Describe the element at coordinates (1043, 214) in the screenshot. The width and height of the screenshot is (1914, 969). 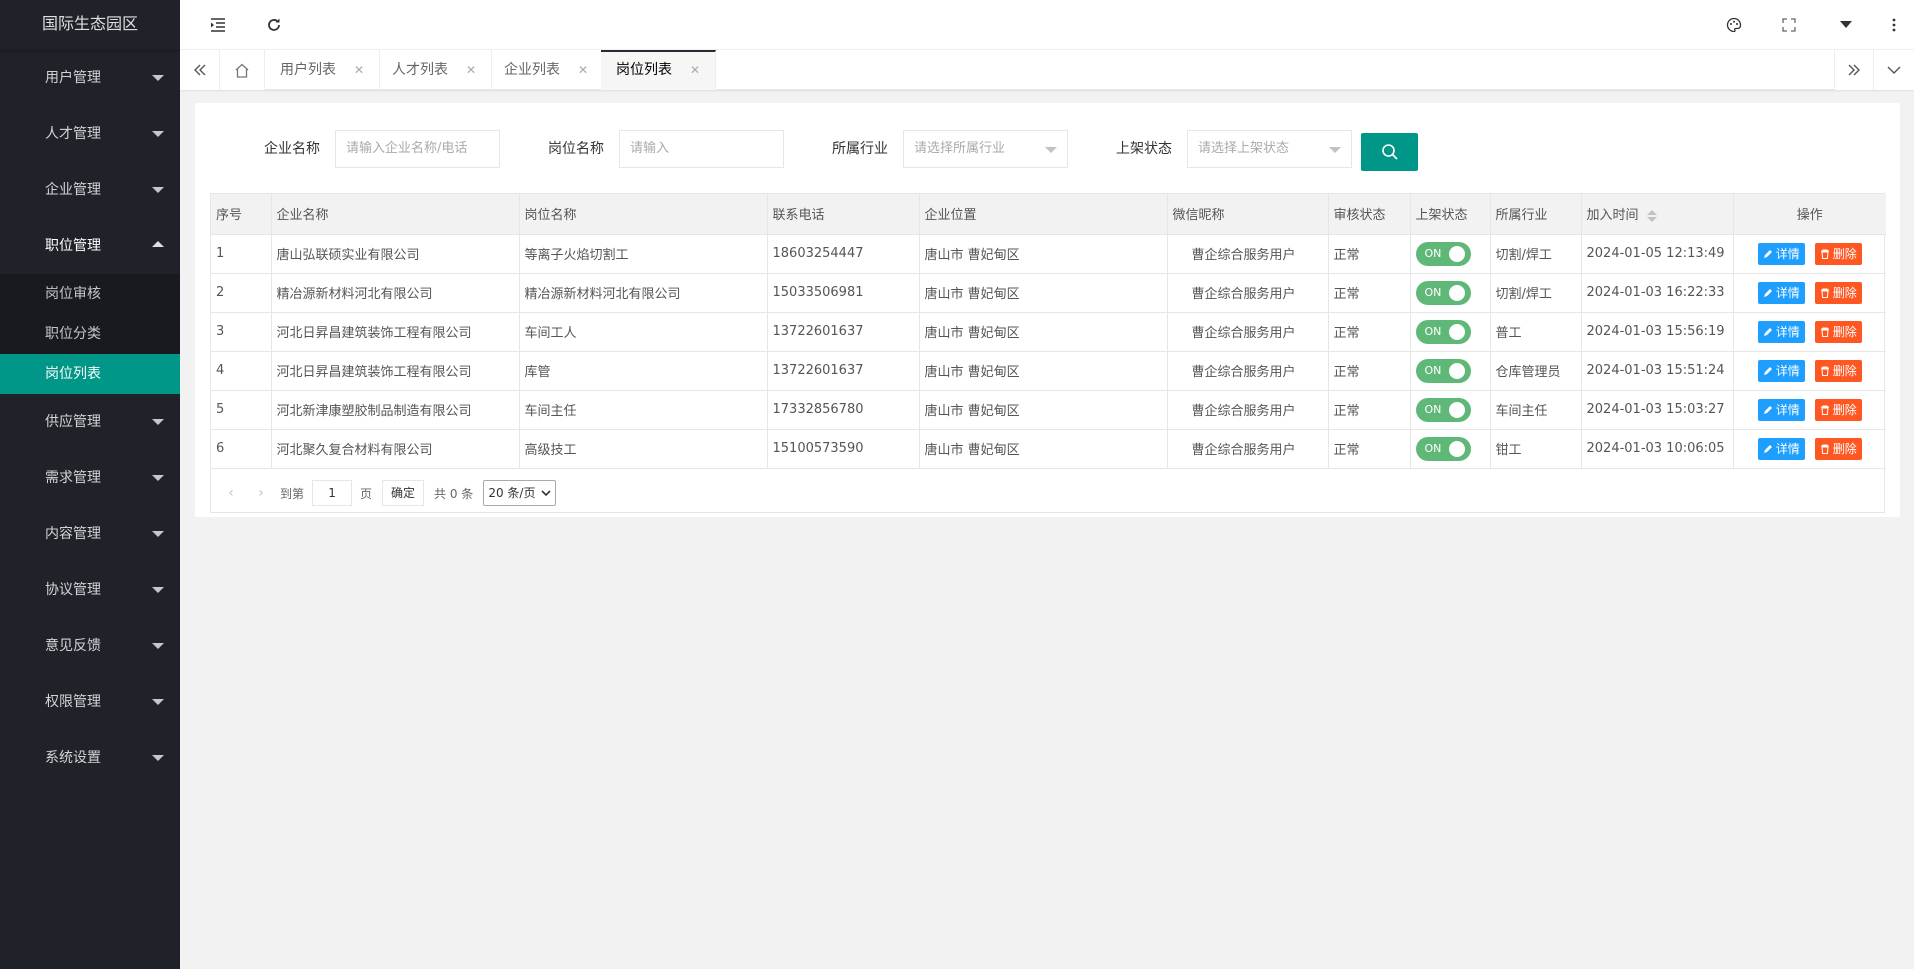
I see `col-header-location: 企业位置` at that location.